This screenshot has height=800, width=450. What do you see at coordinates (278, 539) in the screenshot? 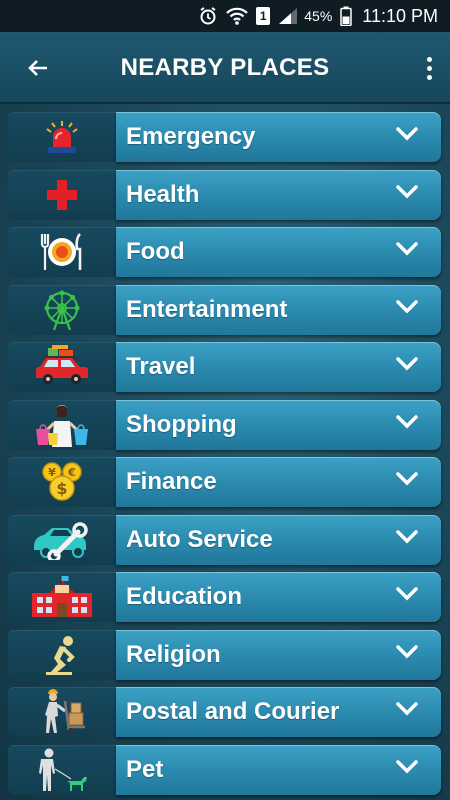
I see `category-bar: Auto Service` at bounding box center [278, 539].